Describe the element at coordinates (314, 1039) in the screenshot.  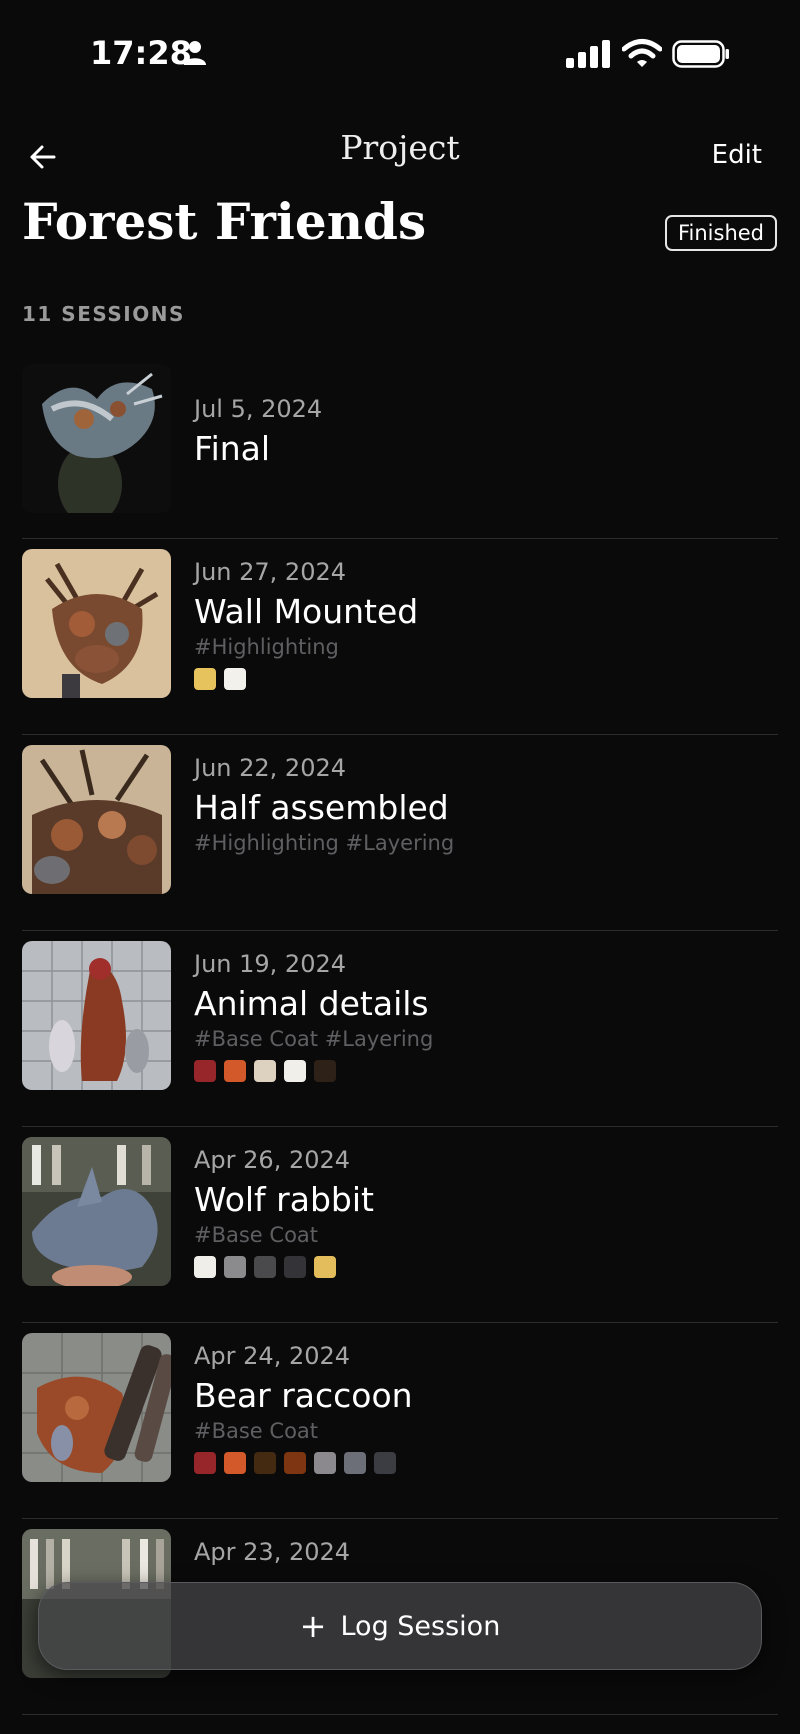
I see `session-tags: #Base Coat #Layering` at that location.